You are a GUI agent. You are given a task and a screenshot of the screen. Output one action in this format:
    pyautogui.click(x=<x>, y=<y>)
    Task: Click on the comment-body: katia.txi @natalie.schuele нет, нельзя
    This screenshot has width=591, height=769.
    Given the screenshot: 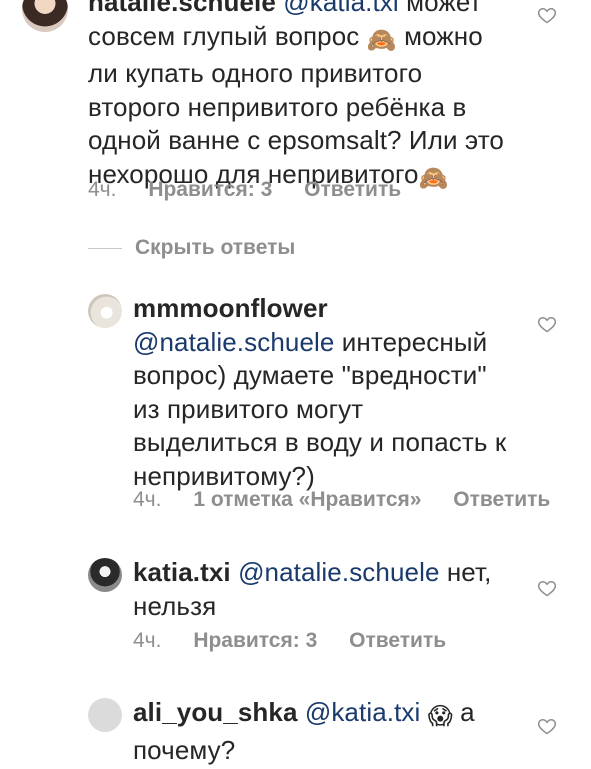 What is the action you would take?
    pyautogui.click(x=312, y=589)
    